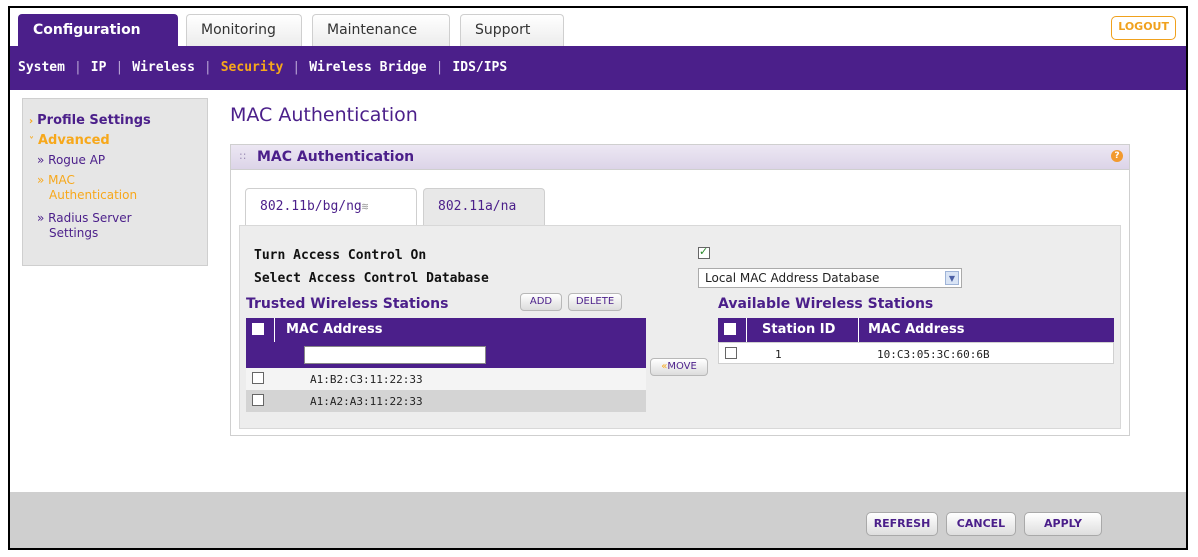 The width and height of the screenshot is (1198, 557). What do you see at coordinates (252, 67) in the screenshot?
I see `subnav-security: Security` at bounding box center [252, 67].